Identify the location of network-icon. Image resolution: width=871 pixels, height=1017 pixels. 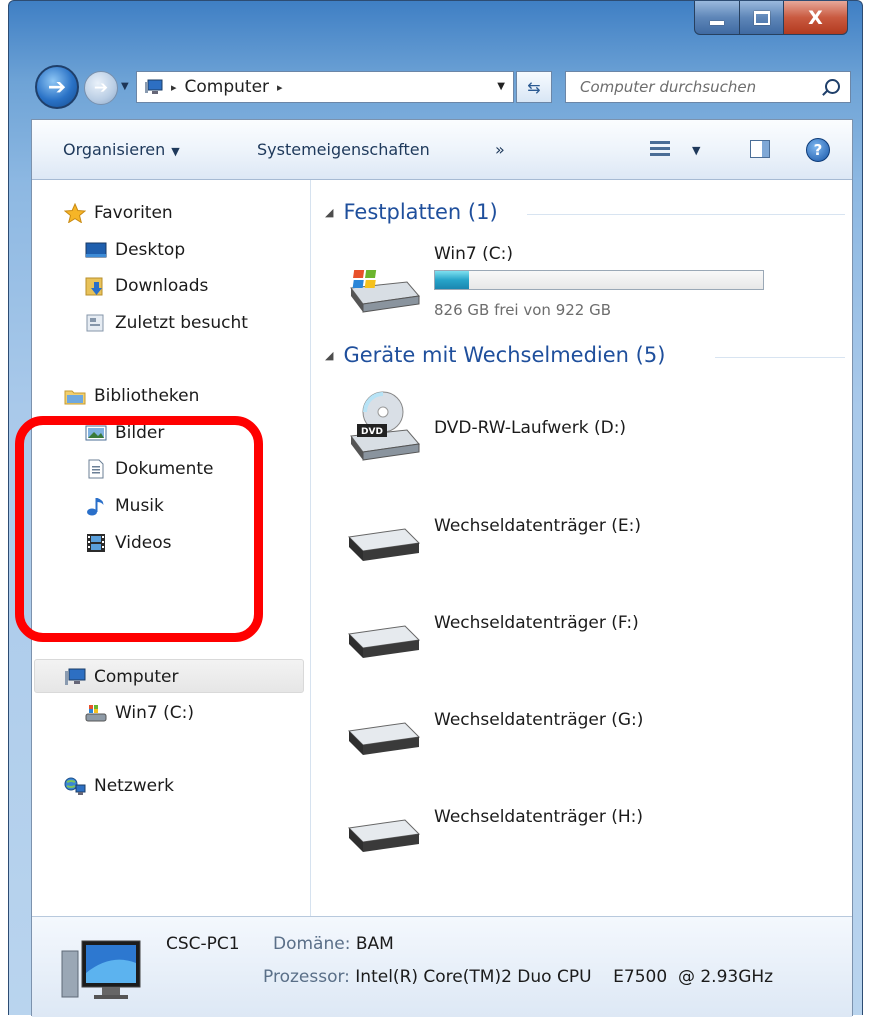
(75, 786).